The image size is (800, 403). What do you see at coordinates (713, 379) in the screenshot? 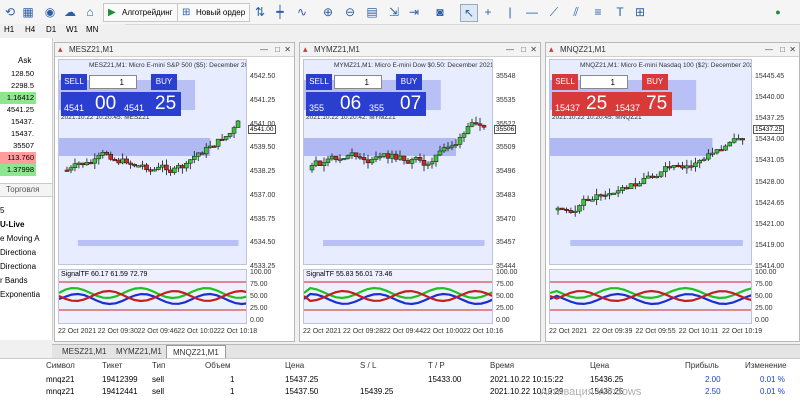
I see `trade-cell-profit: 2.00` at bounding box center [713, 379].